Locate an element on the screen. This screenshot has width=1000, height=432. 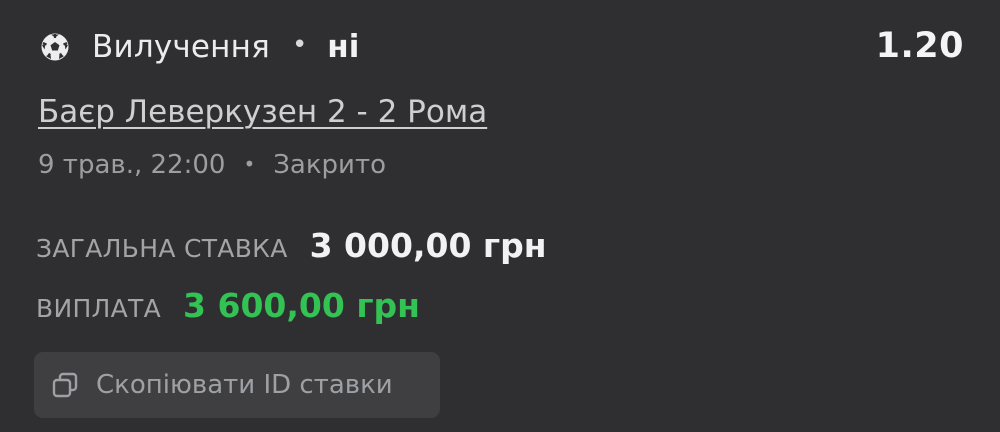
copy-bet-id-button: Скопіювати ID ставки is located at coordinates (237, 385).